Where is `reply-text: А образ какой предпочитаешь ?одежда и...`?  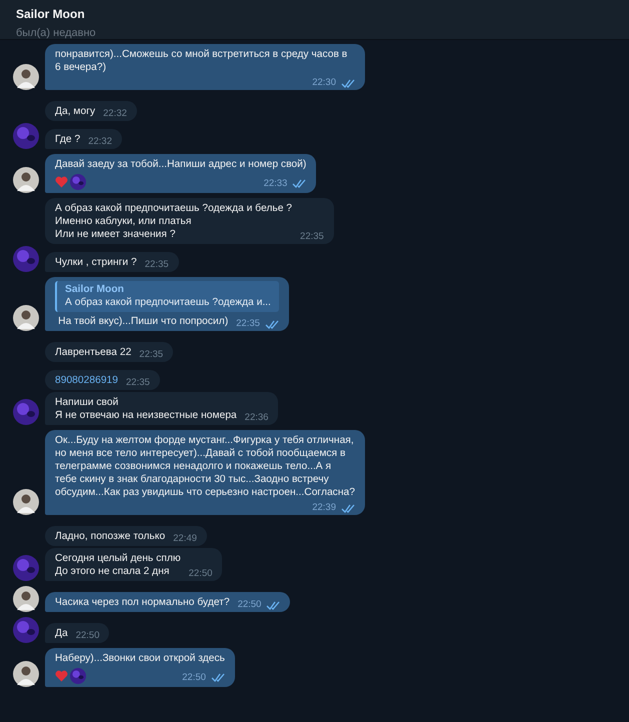 reply-text: А образ какой предпочитаешь ?одежда и... is located at coordinates (168, 302).